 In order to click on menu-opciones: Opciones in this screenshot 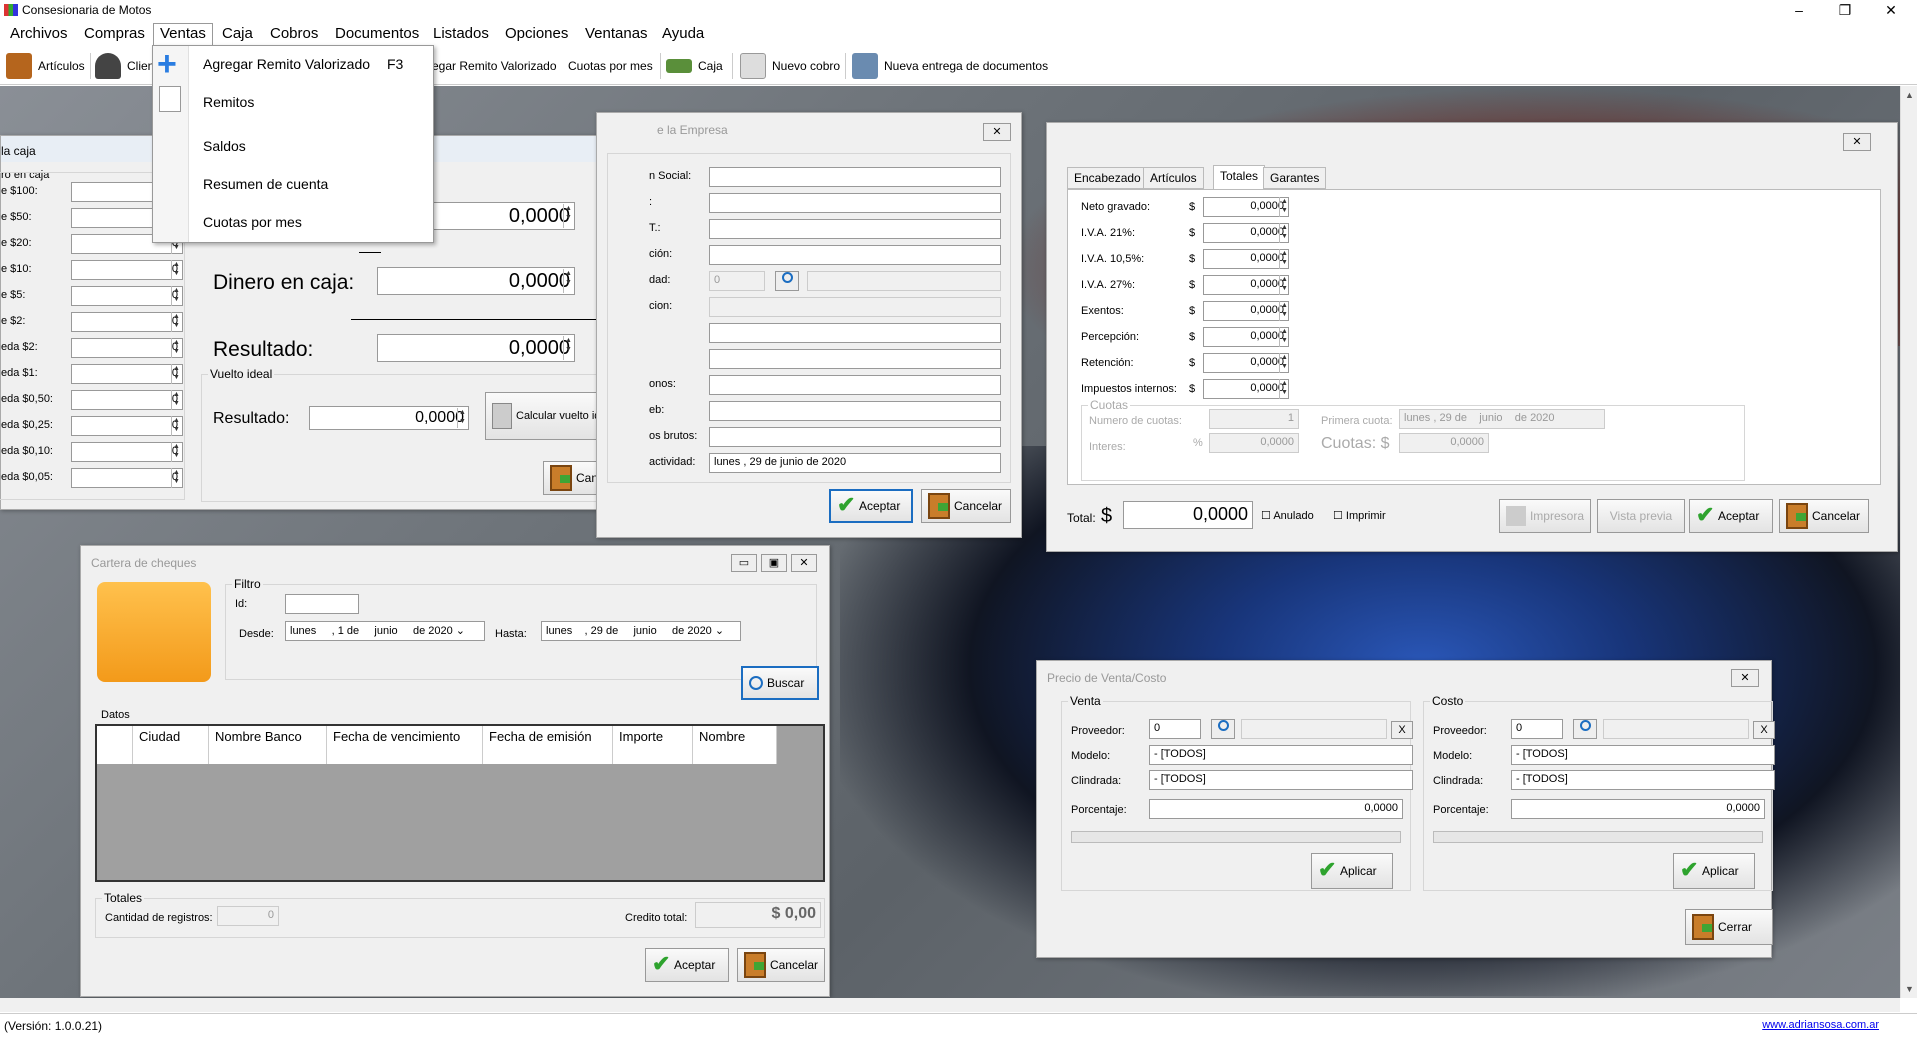, I will do `click(536, 33)`.